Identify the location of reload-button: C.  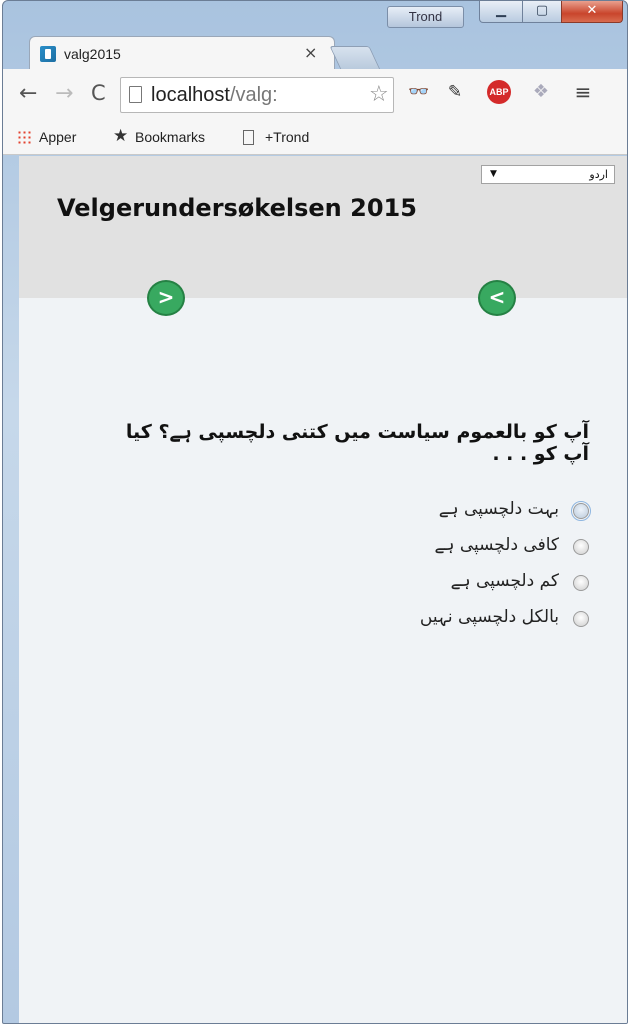
(98, 93).